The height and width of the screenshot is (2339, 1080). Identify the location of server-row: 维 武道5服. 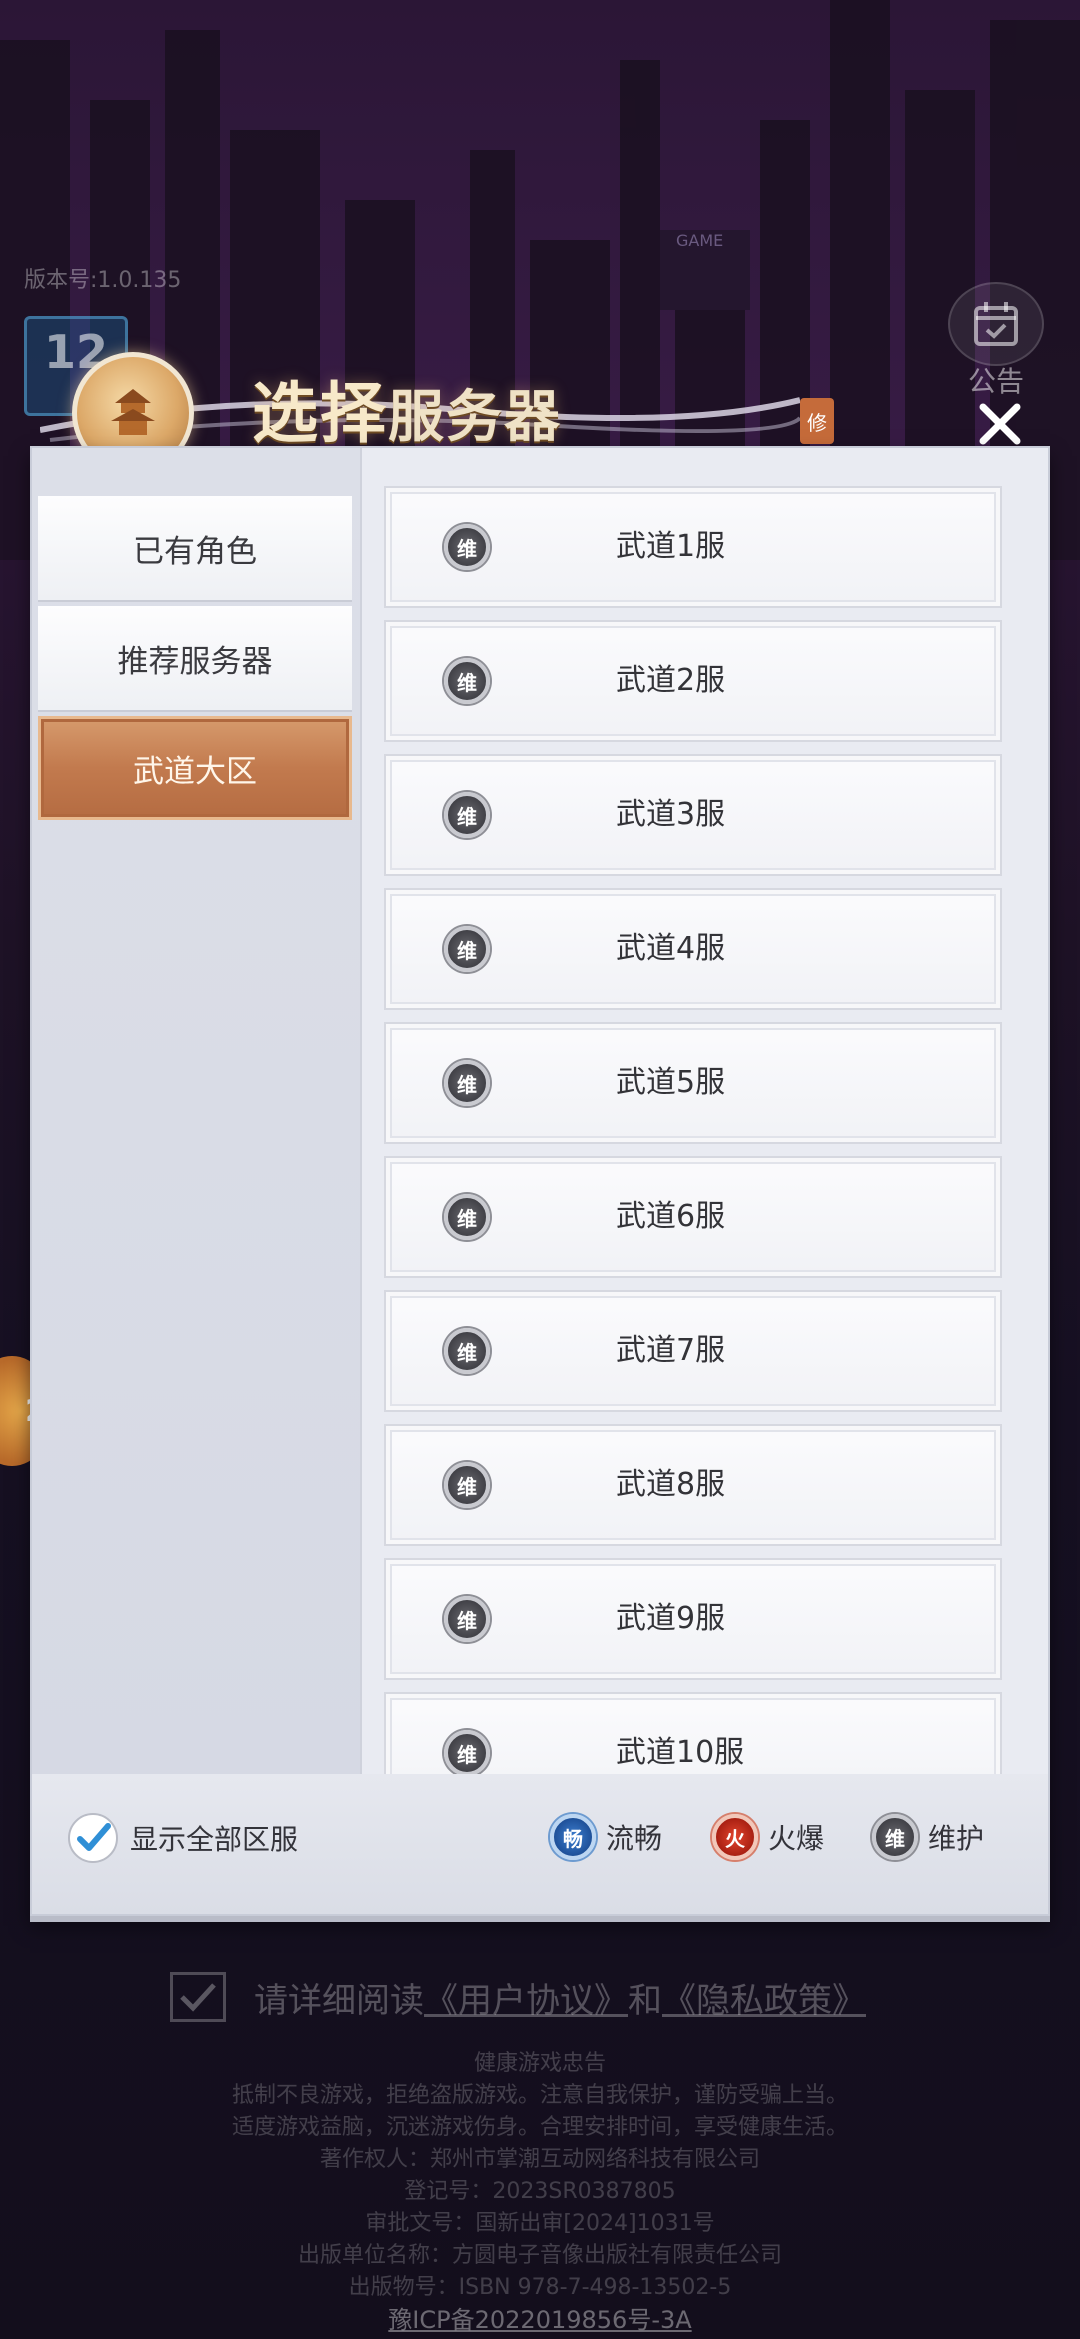
(693, 1083).